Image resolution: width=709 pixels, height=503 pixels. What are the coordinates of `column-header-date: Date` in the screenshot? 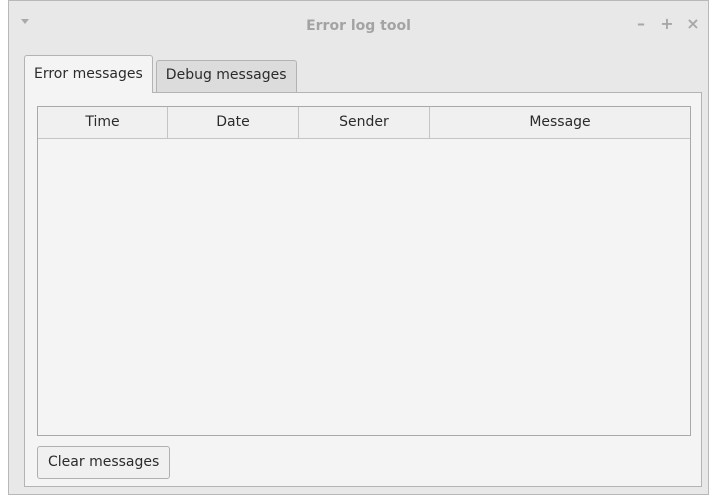 It's located at (233, 122).